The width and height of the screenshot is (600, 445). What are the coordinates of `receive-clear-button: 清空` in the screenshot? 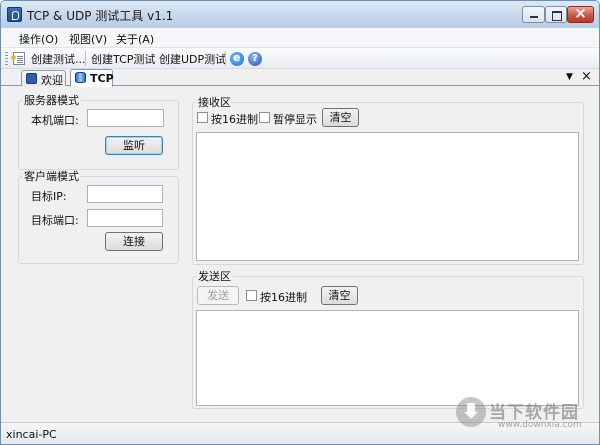 It's located at (340, 117).